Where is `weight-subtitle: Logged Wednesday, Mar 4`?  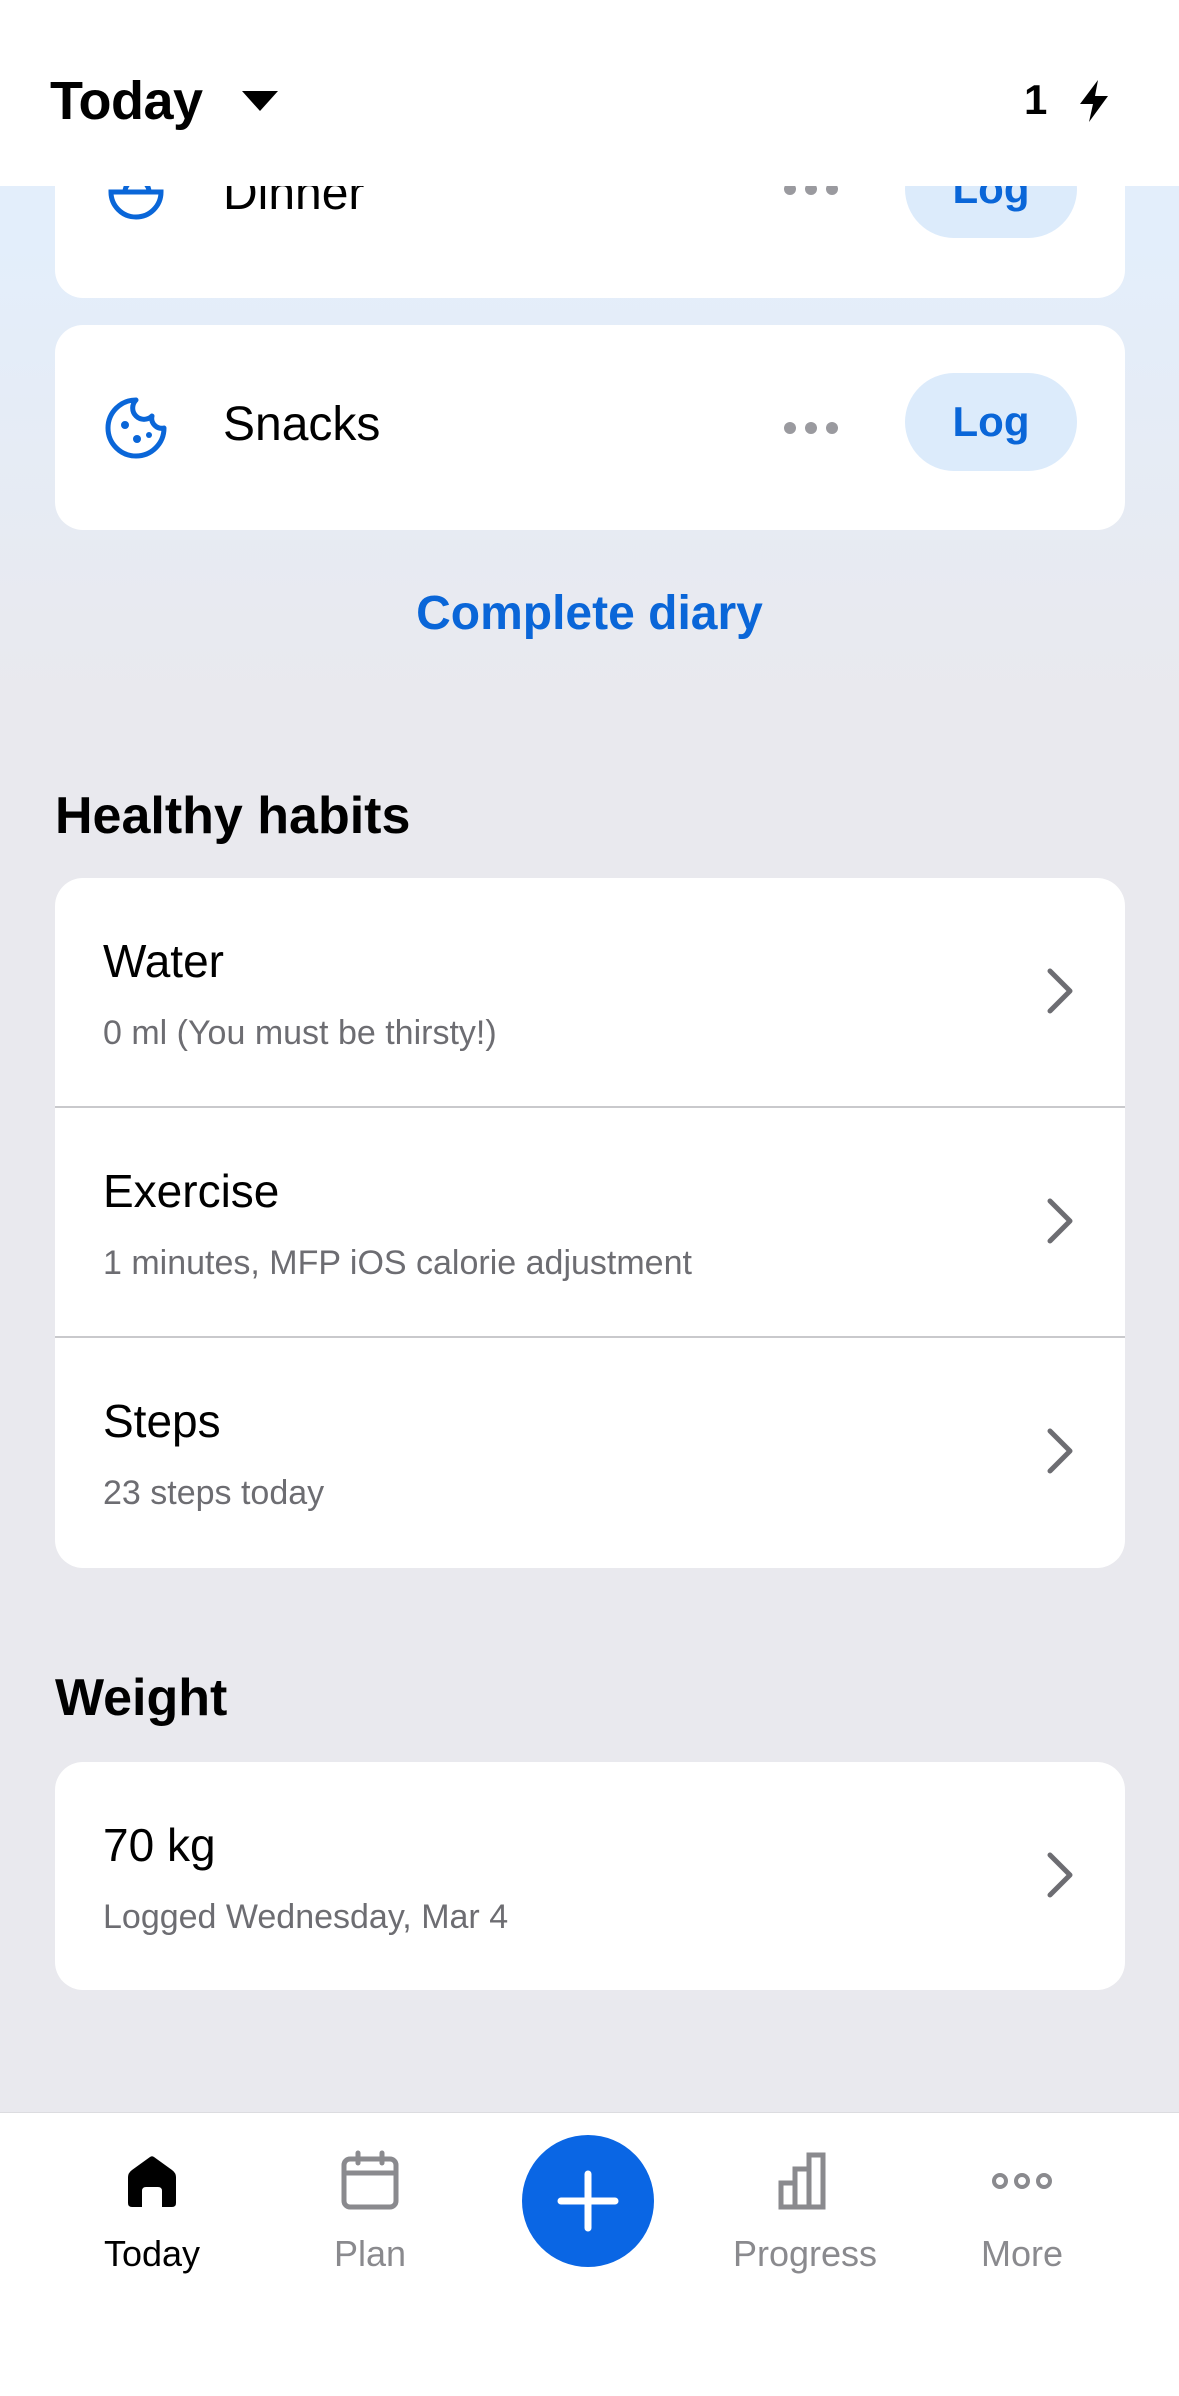 weight-subtitle: Logged Wednesday, Mar 4 is located at coordinates (306, 1917).